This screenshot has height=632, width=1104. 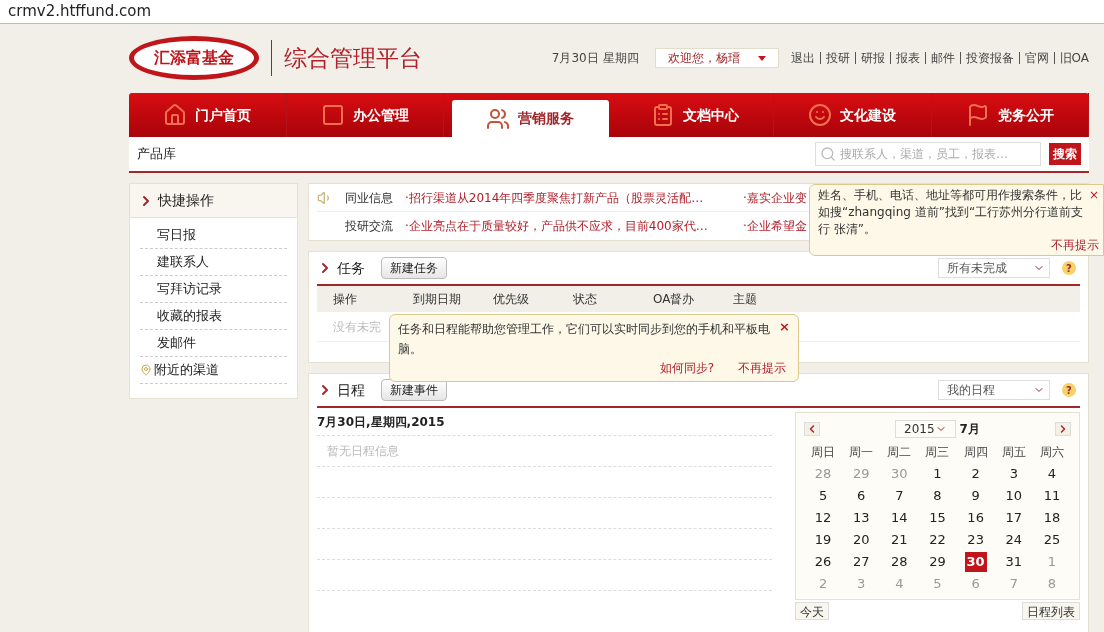 I want to click on user-menu: 欢迎您，杨瑨, so click(x=716, y=58).